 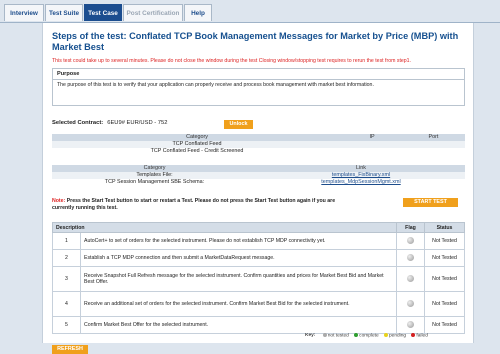 What do you see at coordinates (66, 279) in the screenshot?
I see `step-number: 3` at bounding box center [66, 279].